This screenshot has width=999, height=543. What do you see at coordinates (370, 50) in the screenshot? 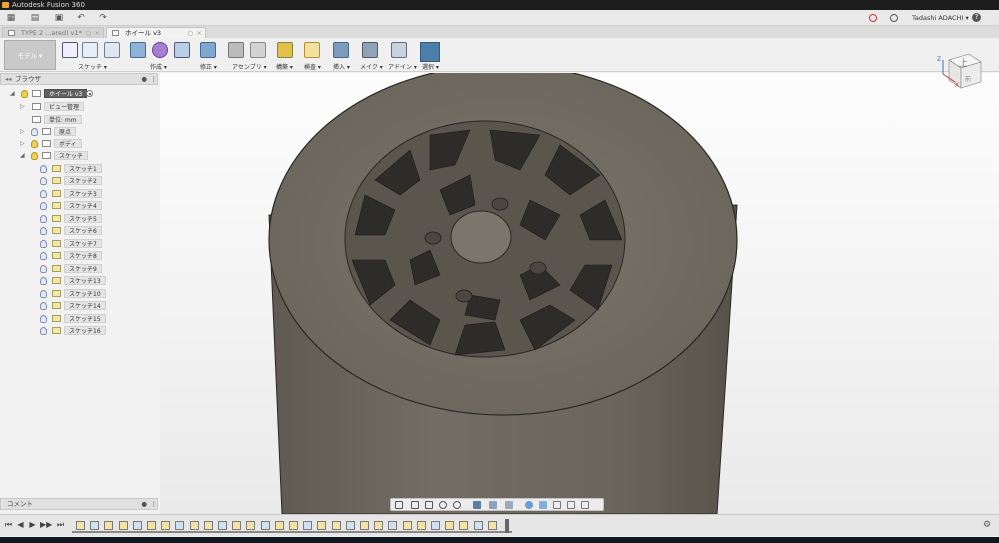
I see `3d-print-icon` at bounding box center [370, 50].